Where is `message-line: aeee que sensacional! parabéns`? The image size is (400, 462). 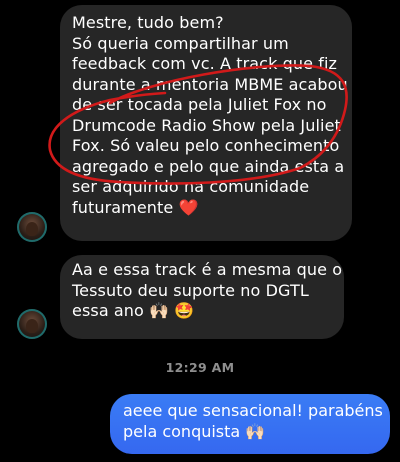
message-line: aeee que sensacional! parabéns is located at coordinates (253, 410).